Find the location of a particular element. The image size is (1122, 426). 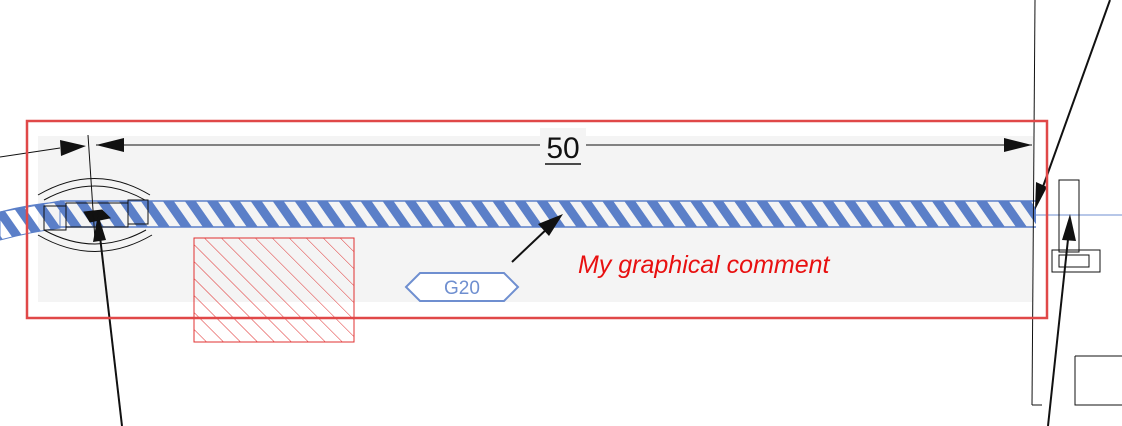

tag-label: G20 is located at coordinates (462, 288).